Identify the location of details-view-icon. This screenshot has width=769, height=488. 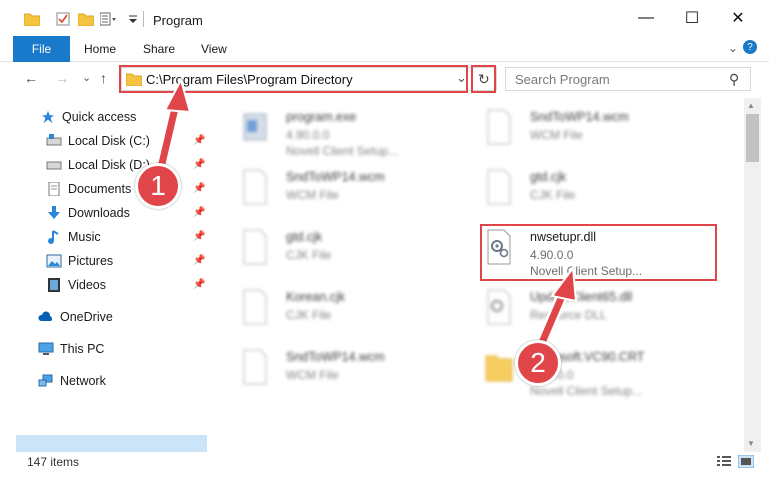
(724, 461).